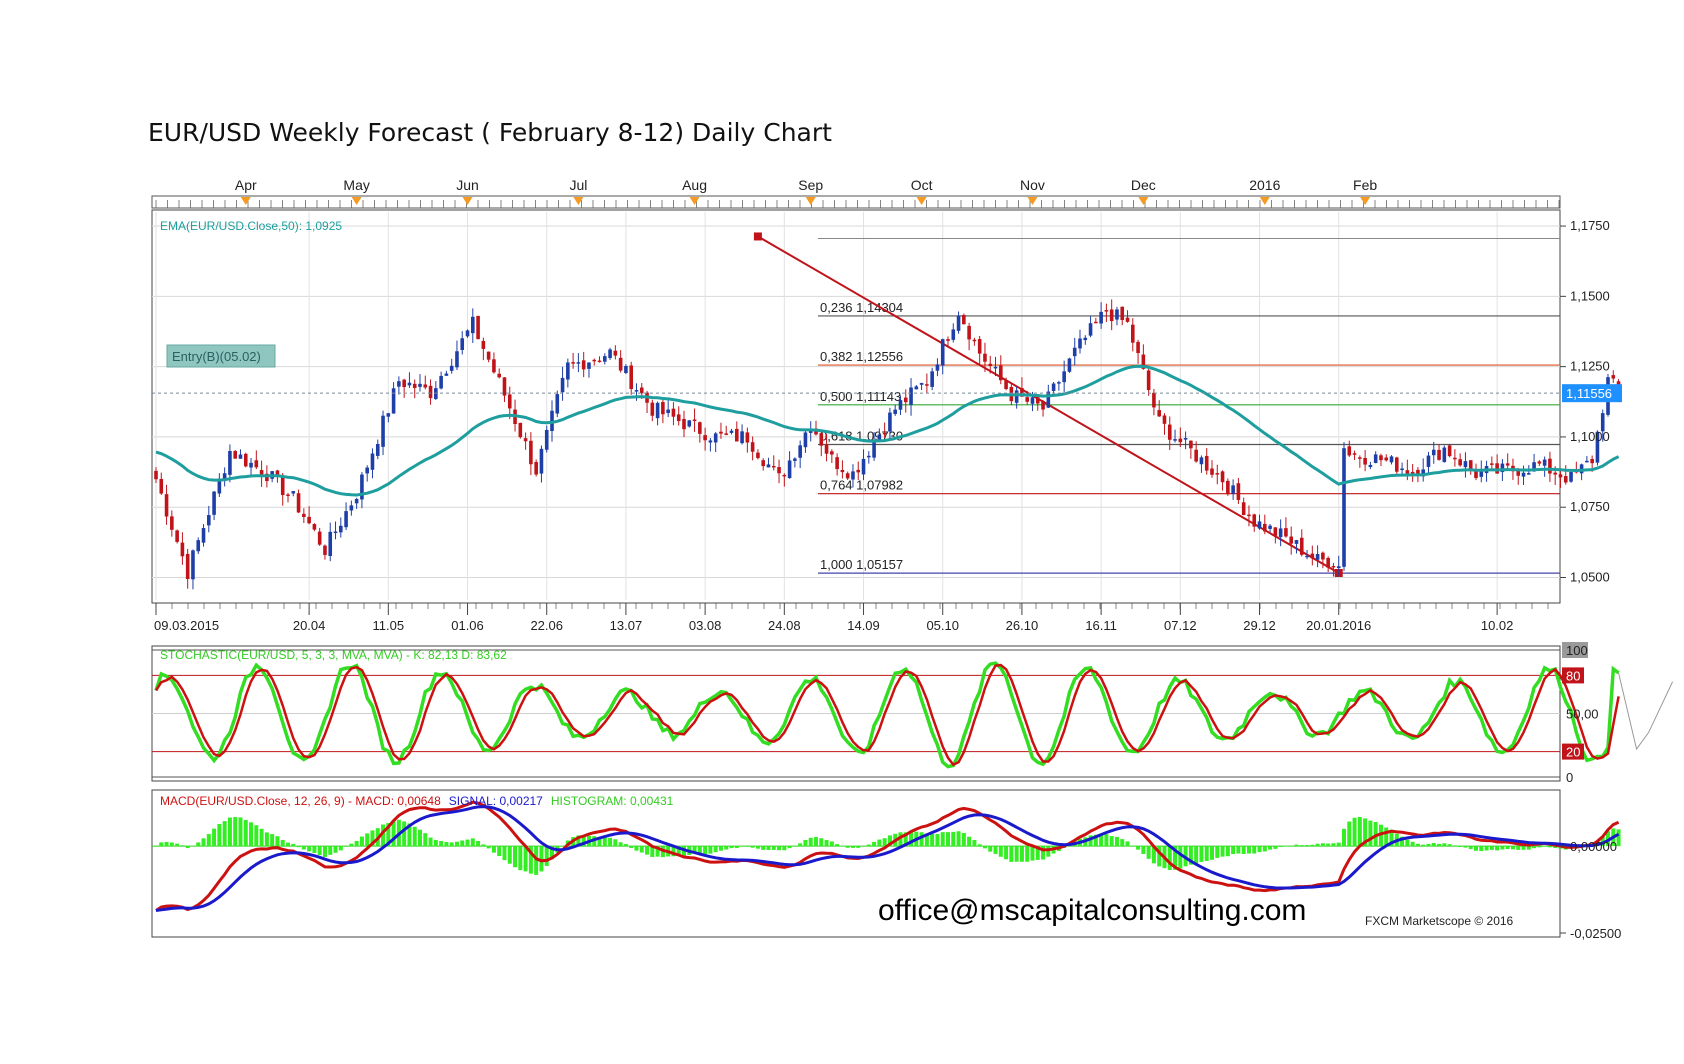 This screenshot has height=1064, width=1684. I want to click on price-axis-label: 1,1250, so click(1590, 366).